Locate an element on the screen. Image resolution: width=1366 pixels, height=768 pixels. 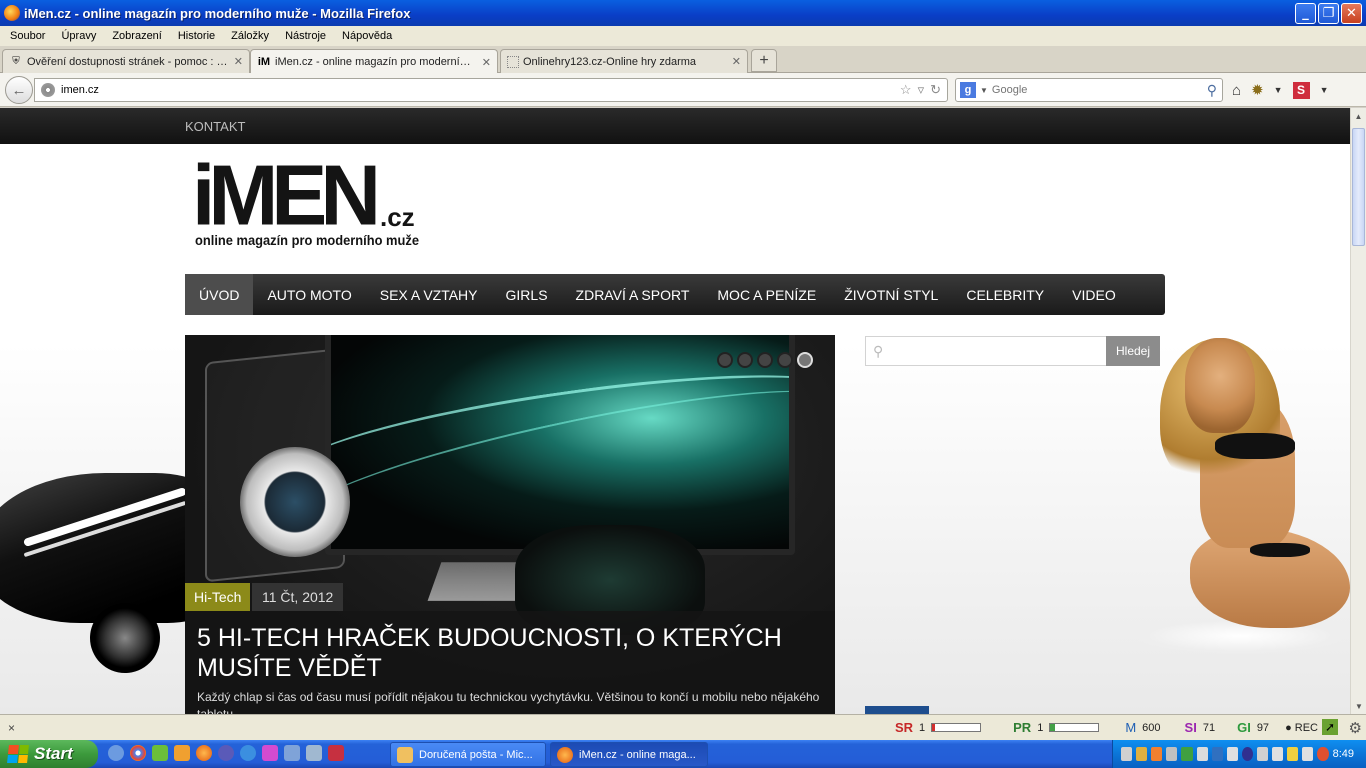
slider-dot-active is located at coordinates (805, 360).